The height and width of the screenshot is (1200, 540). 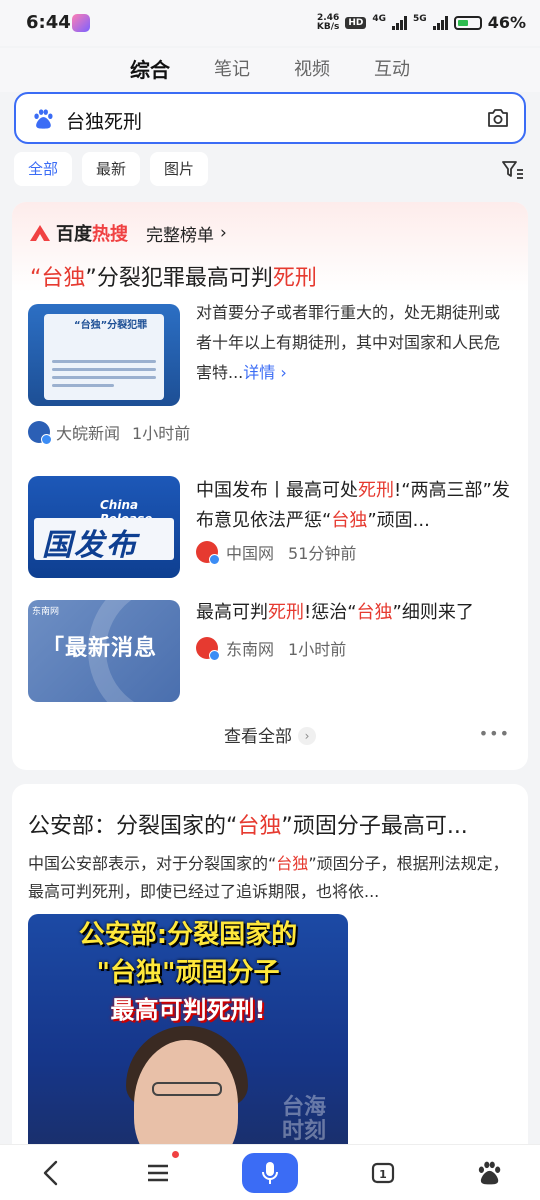 I want to click on notification-dot, so click(x=175, y=1154).